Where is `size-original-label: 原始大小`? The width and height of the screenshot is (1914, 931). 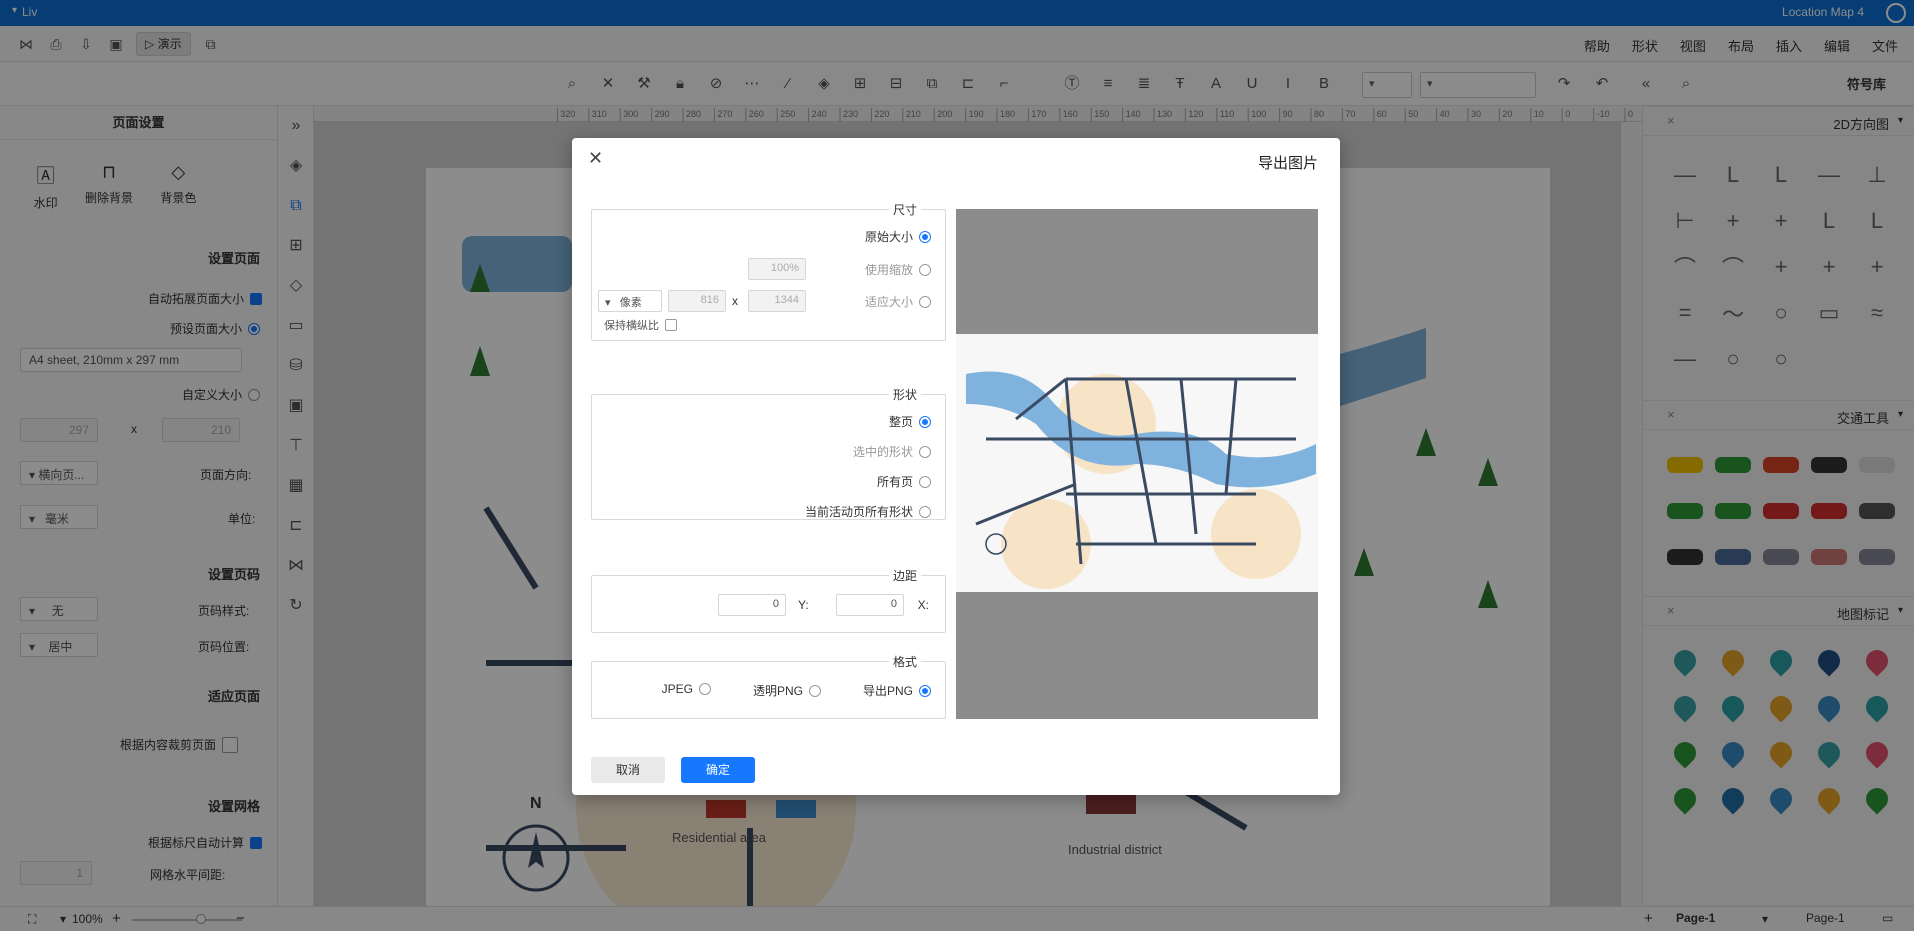 size-original-label: 原始大小 is located at coordinates (888, 237).